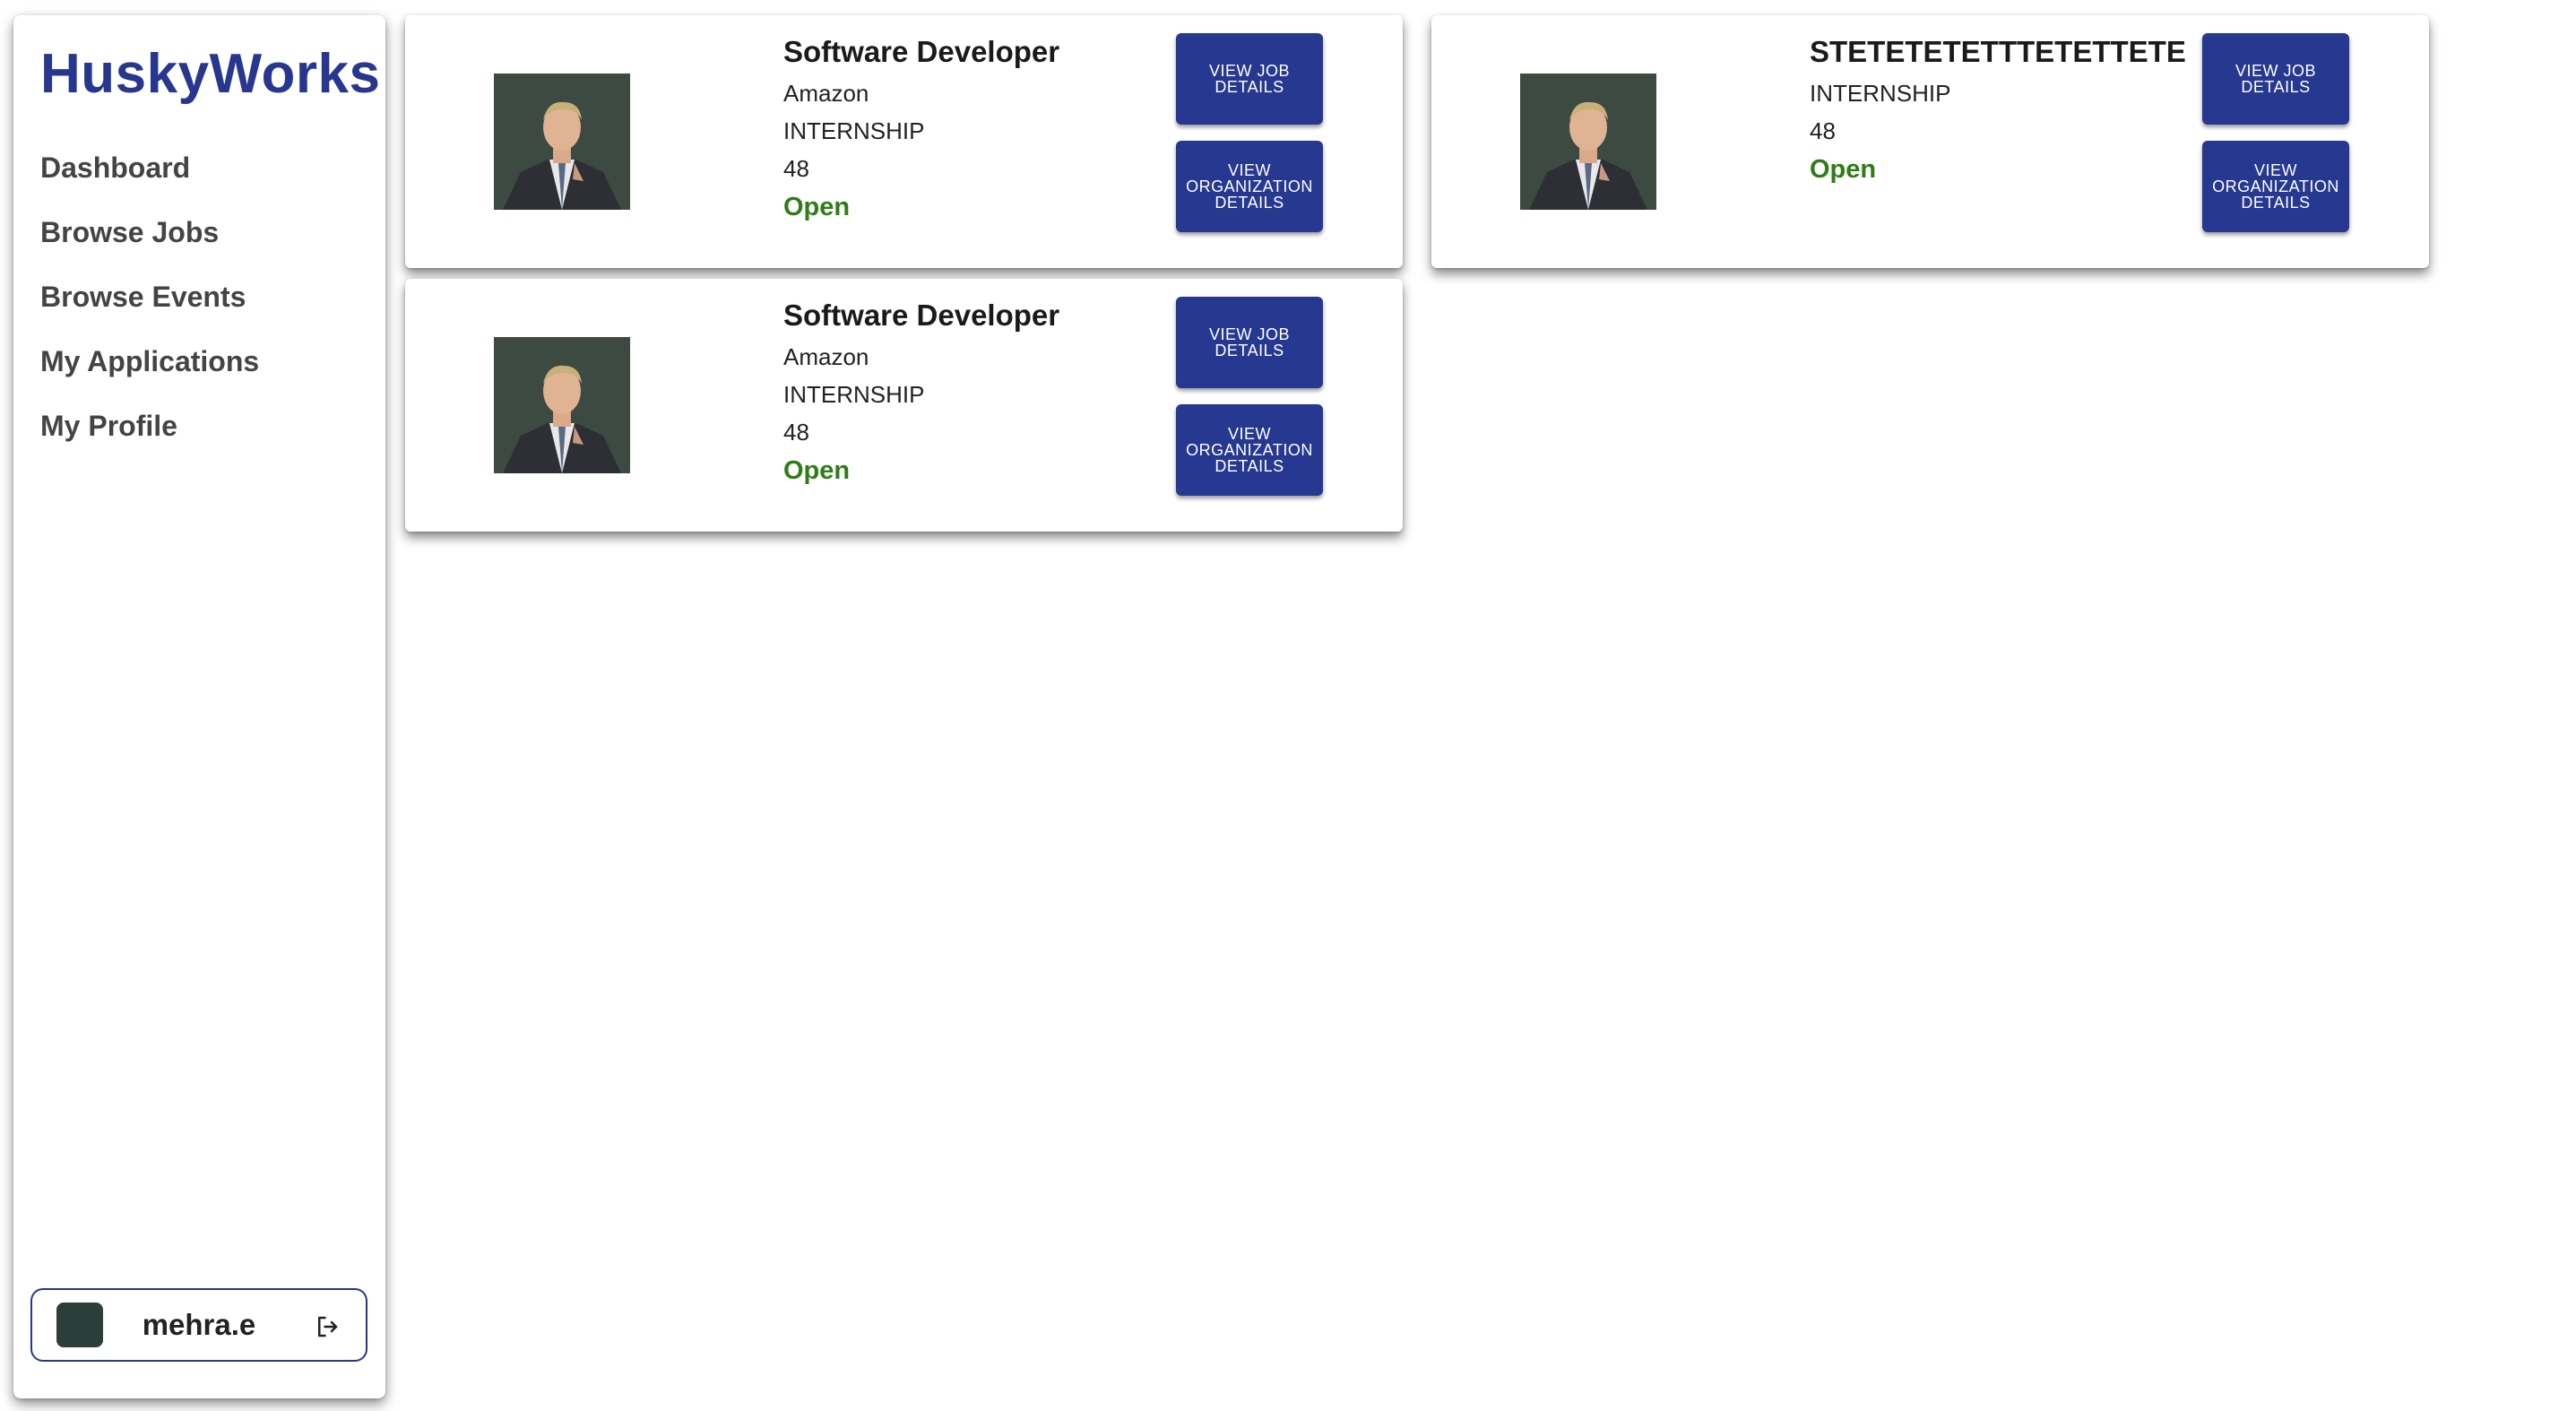 This screenshot has height=1411, width=2576. Describe the element at coordinates (149, 442) in the screenshot. I see `sidebar-item-my-profile: My Profile` at that location.